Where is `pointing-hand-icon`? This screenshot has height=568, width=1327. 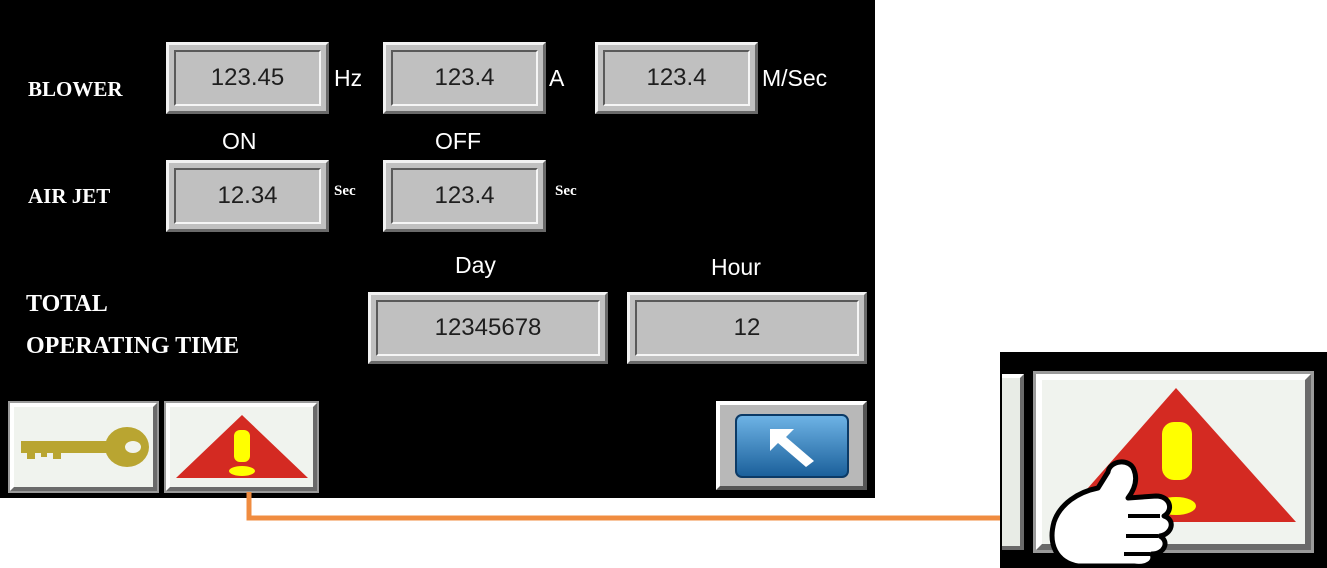 pointing-hand-icon is located at coordinates (1111, 513).